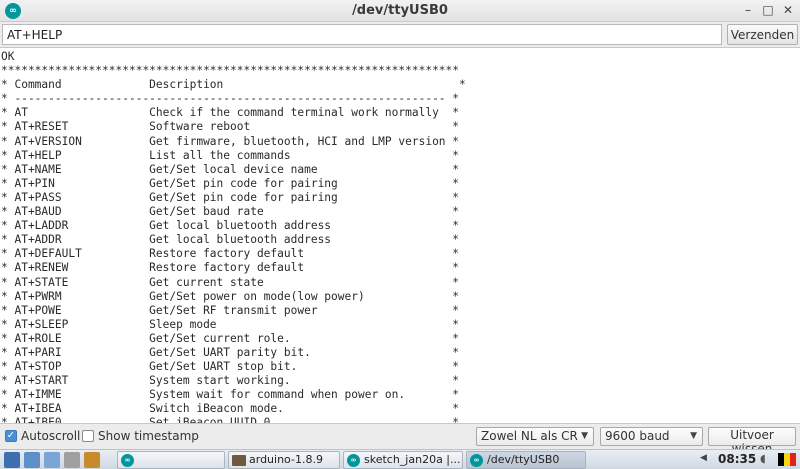 Image resolution: width=800 pixels, height=469 pixels. I want to click on output-line: * AT+RENEW Restore factory default *, so click(230, 268).